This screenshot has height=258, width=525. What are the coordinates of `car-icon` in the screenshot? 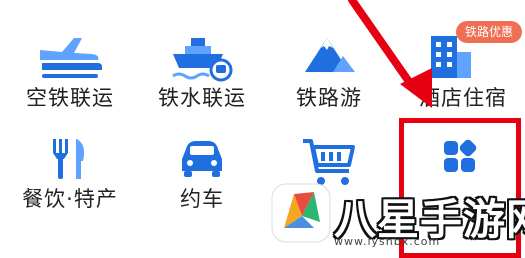 It's located at (202, 159).